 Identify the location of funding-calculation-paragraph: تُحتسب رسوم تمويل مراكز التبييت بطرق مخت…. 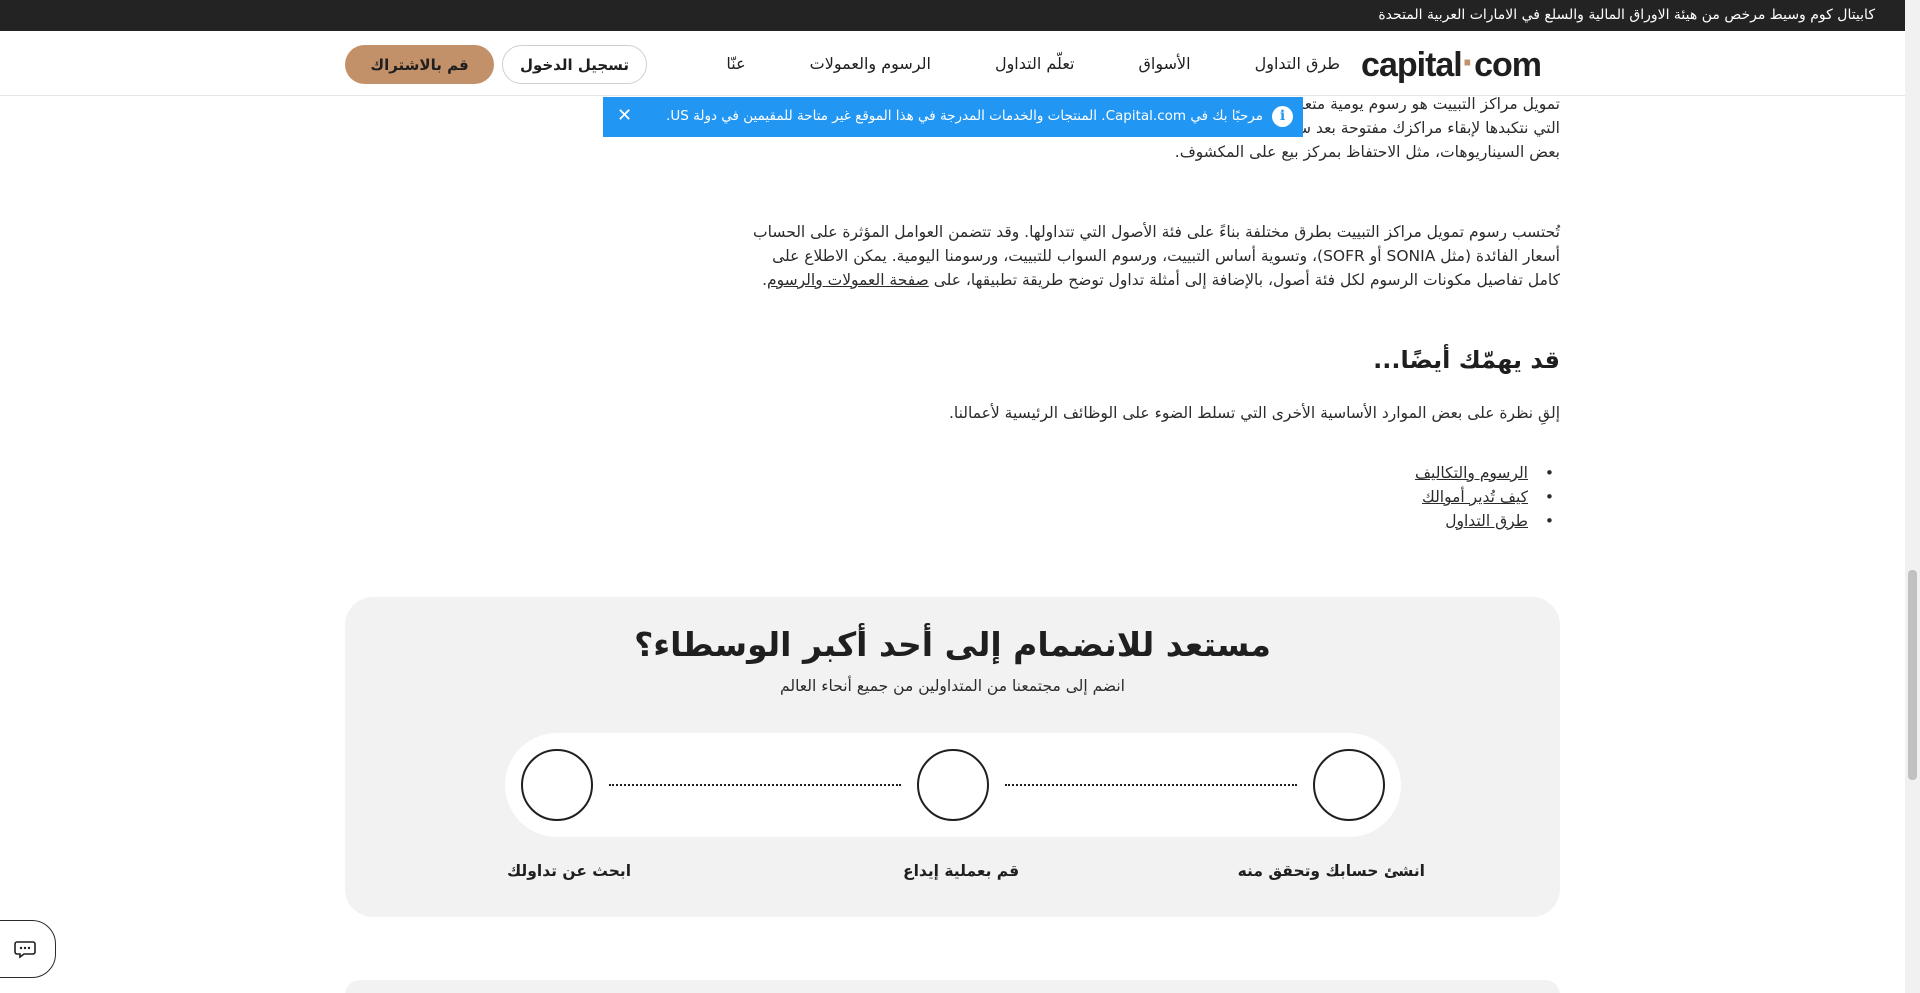
(1156, 256).